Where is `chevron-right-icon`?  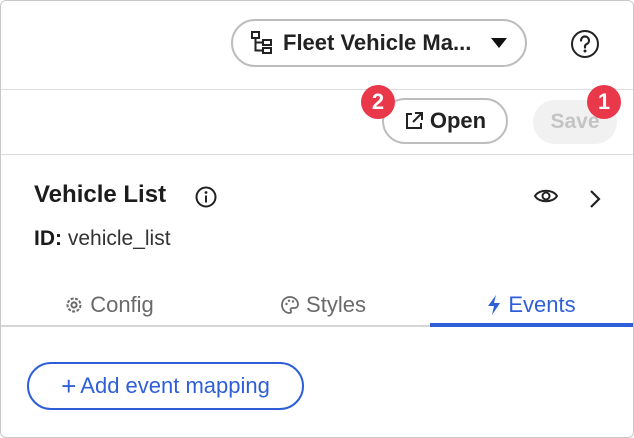 chevron-right-icon is located at coordinates (595, 199).